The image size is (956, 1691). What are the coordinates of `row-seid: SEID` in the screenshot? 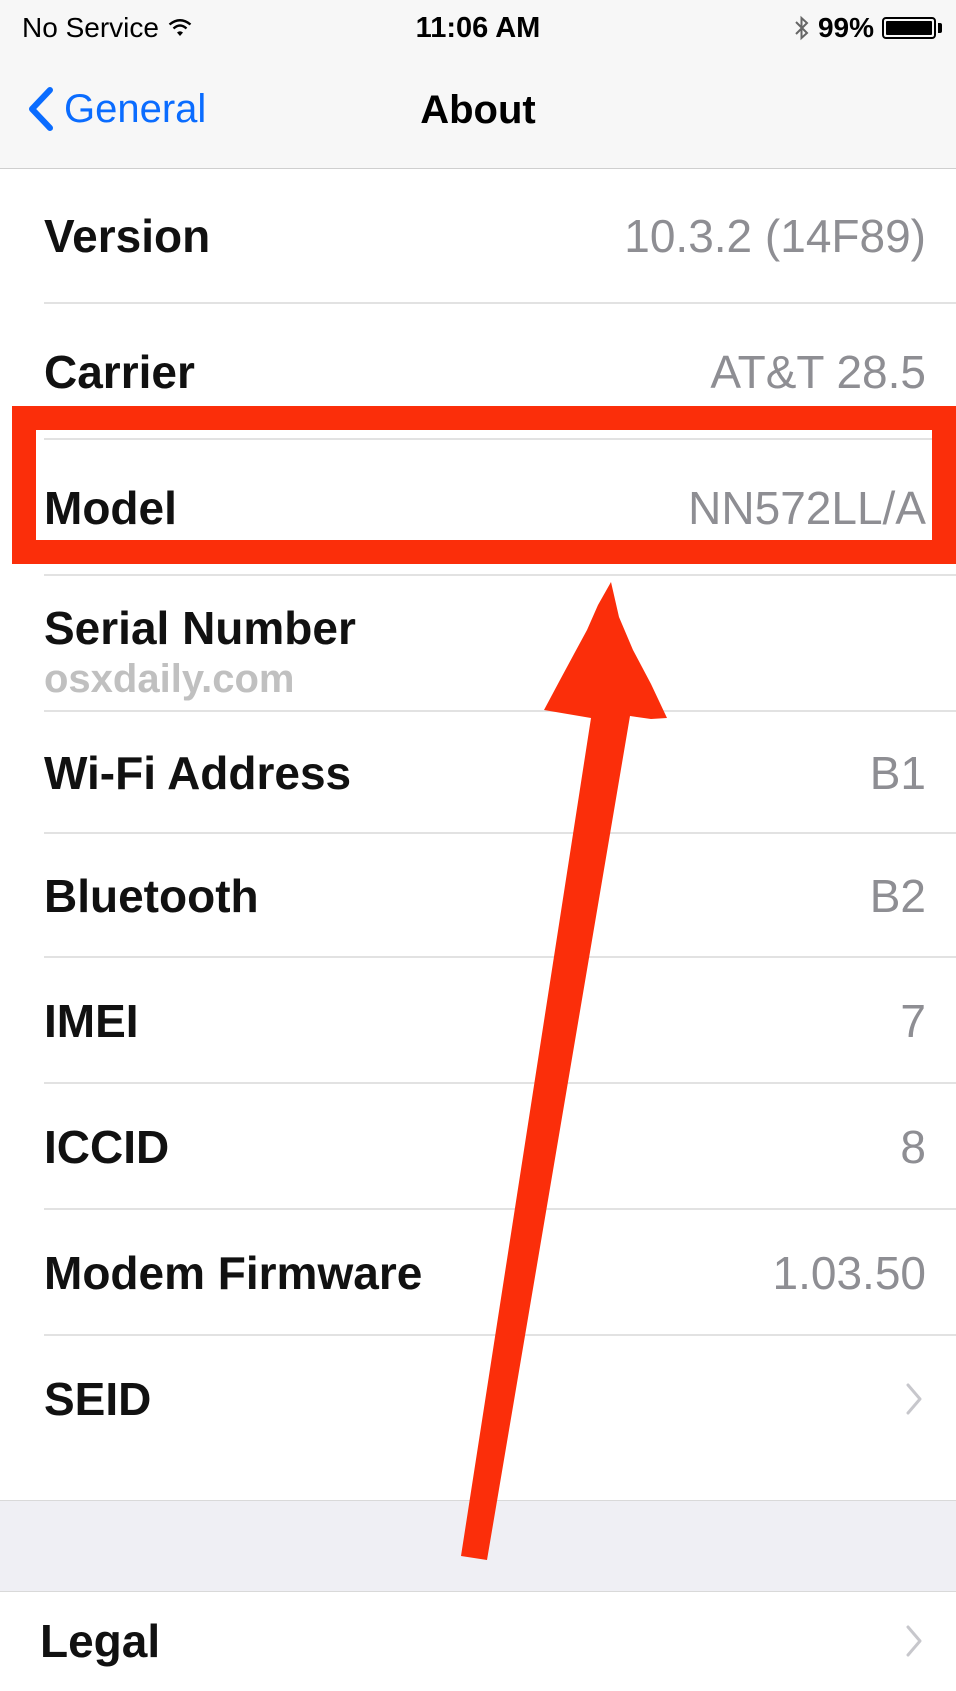 It's located at (478, 1399).